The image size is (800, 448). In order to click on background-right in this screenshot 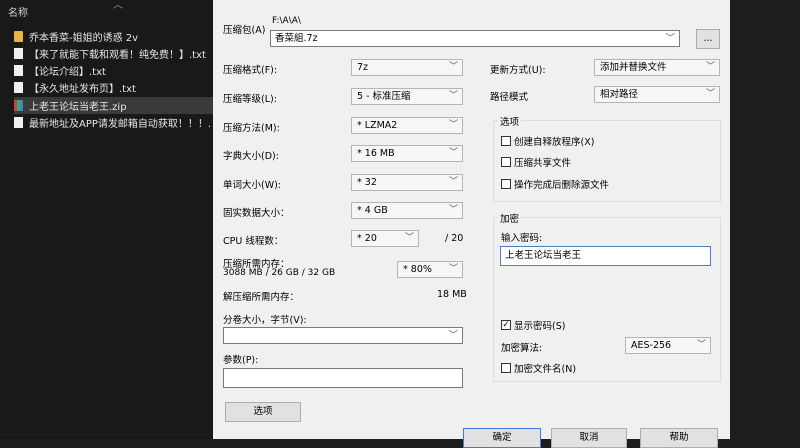, I will do `click(765, 219)`.